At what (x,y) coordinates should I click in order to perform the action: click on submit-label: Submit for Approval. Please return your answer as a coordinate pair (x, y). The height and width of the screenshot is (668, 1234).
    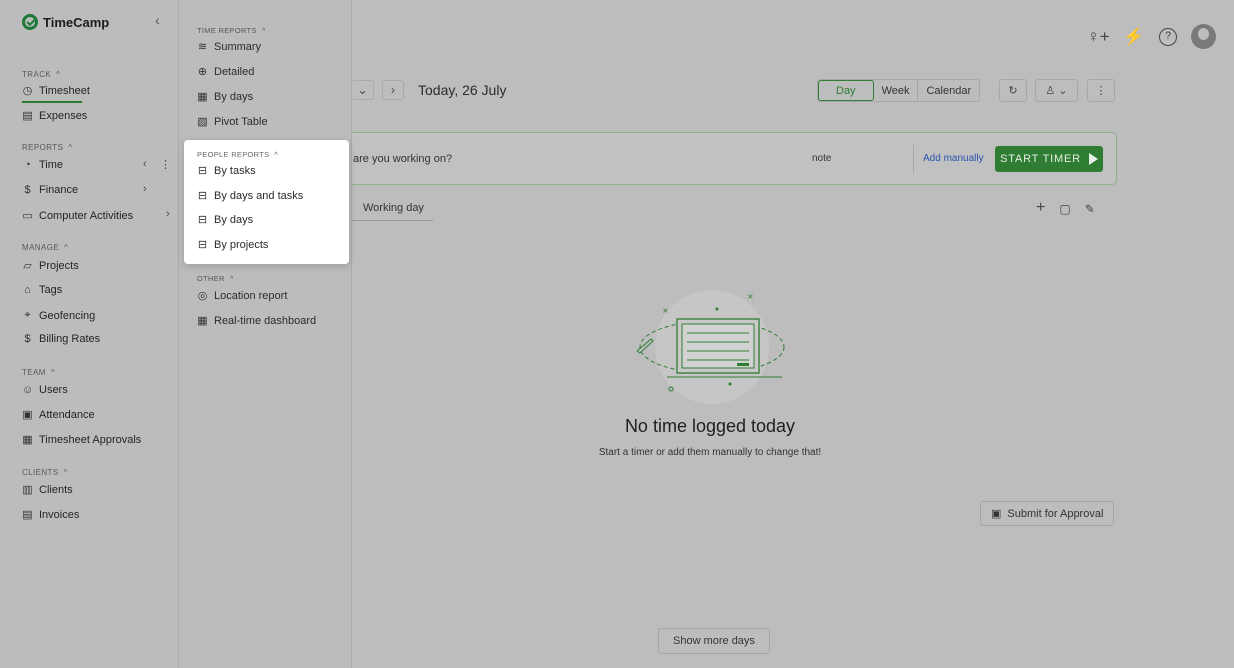
    Looking at the image, I should click on (1055, 513).